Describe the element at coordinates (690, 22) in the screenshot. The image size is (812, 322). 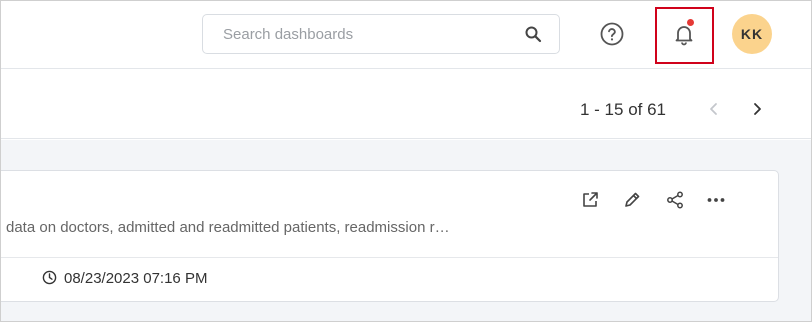
I see `notification-badge` at that location.